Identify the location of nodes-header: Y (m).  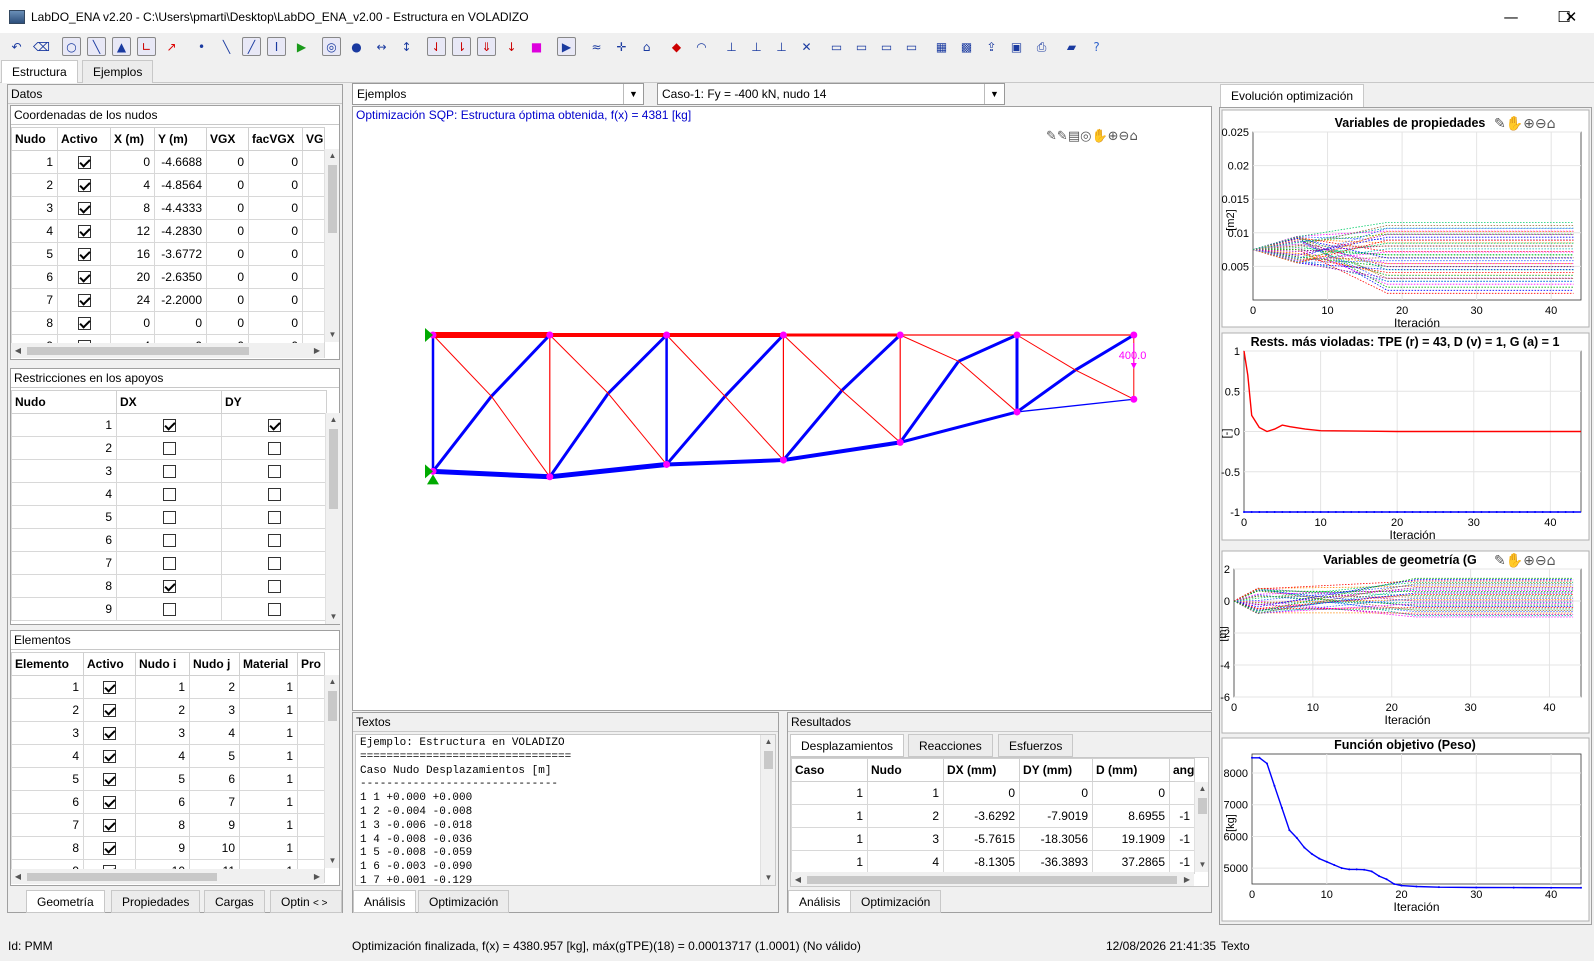
(180, 139).